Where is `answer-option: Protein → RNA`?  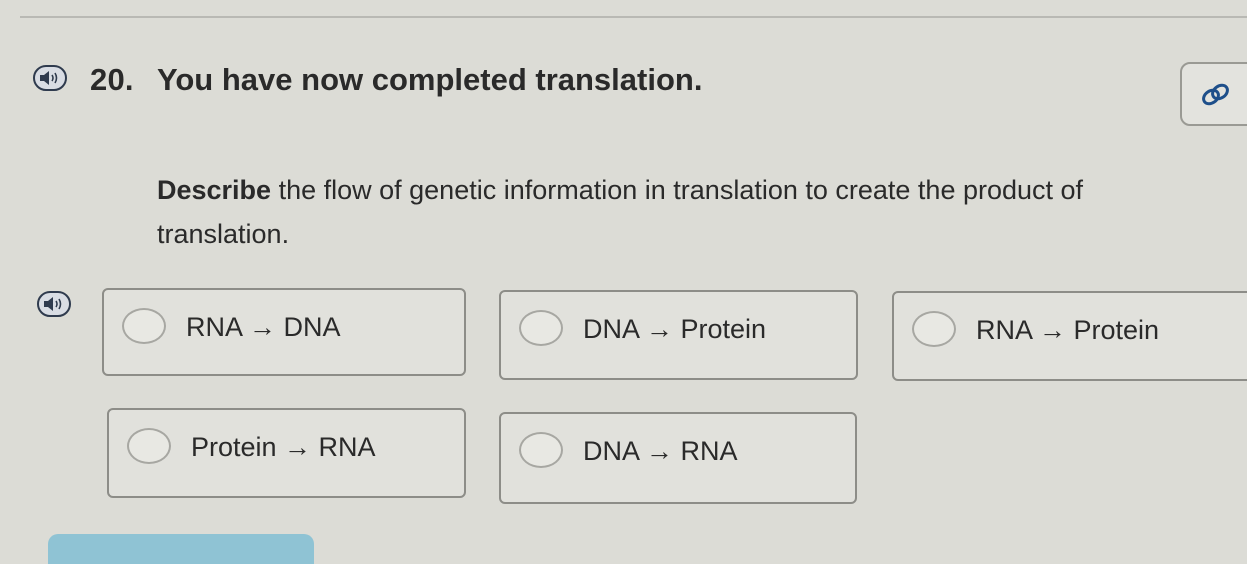 answer-option: Protein → RNA is located at coordinates (286, 453).